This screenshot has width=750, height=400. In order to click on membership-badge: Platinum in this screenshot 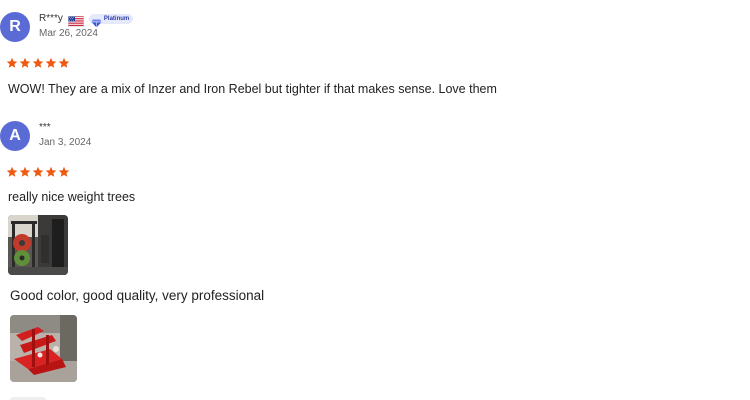, I will do `click(111, 20)`.